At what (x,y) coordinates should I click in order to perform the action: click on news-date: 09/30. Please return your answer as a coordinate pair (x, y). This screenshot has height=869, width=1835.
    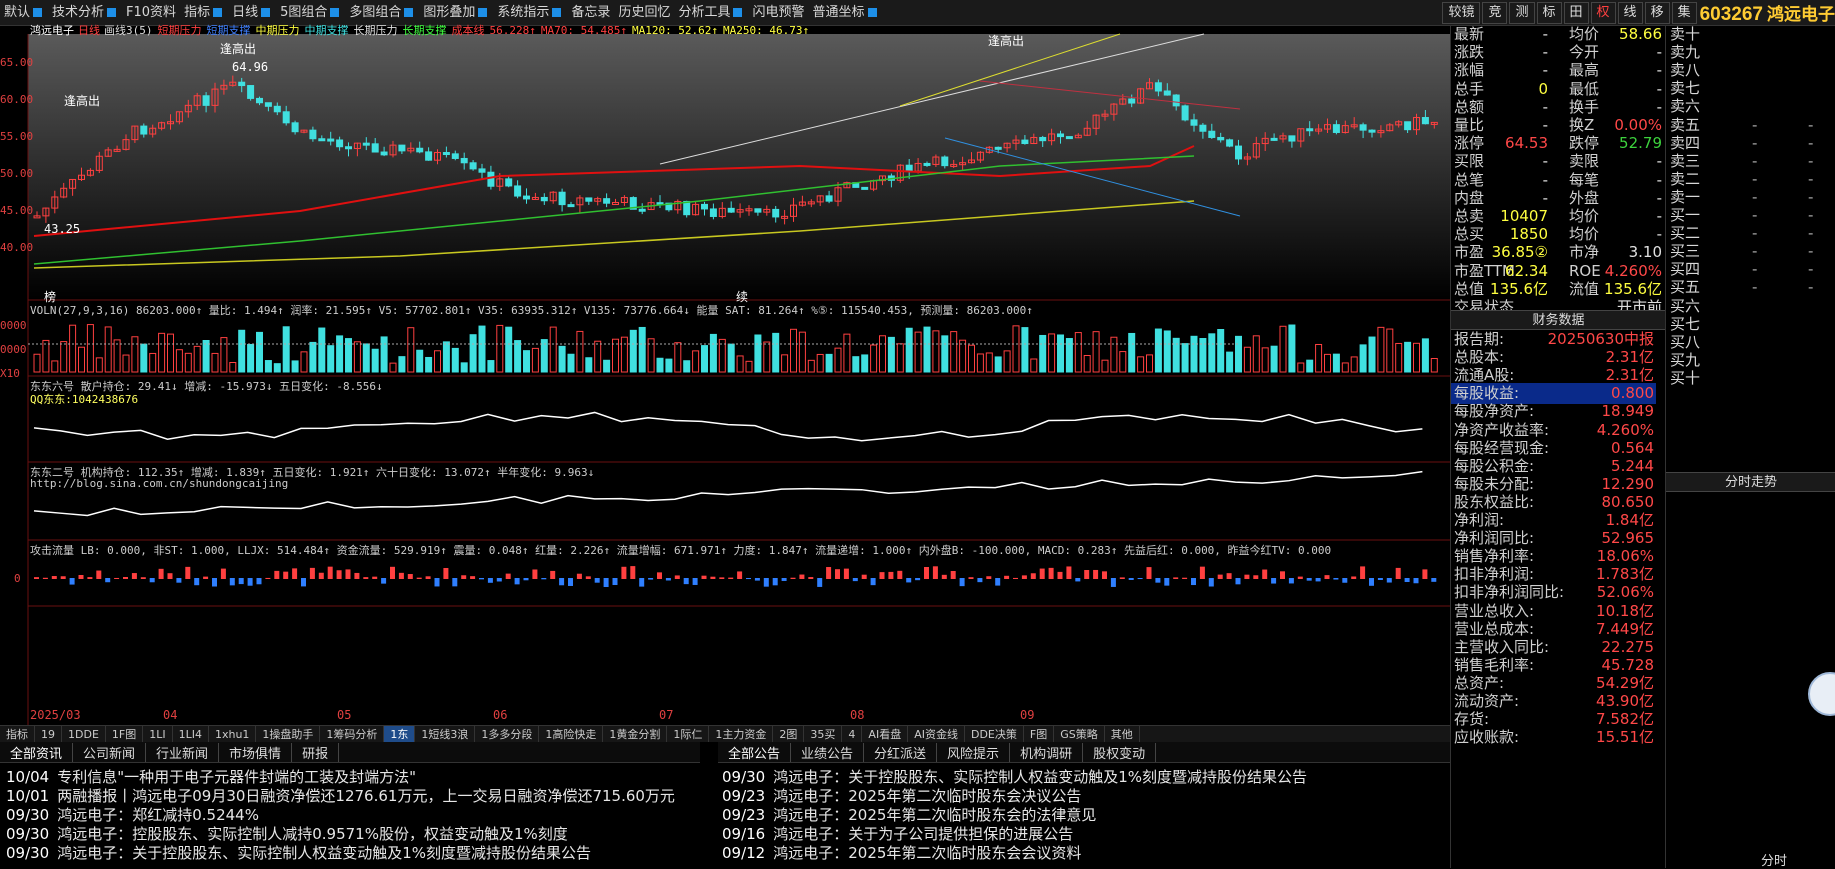
    Looking at the image, I should click on (28, 834).